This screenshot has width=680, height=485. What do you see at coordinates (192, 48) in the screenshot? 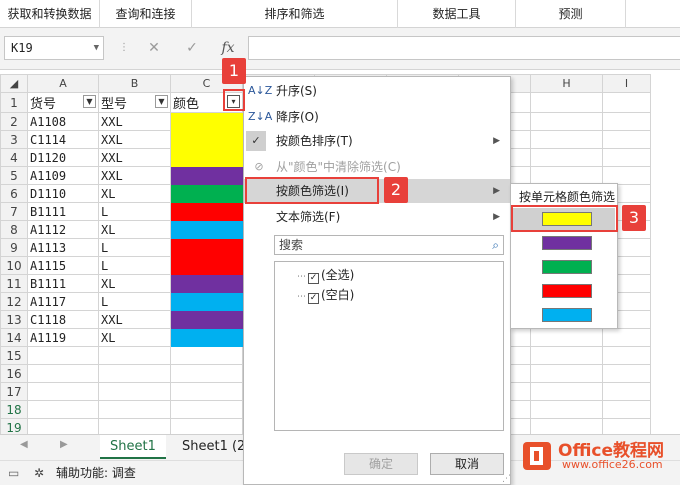
I see `enter-icon: ✓` at bounding box center [192, 48].